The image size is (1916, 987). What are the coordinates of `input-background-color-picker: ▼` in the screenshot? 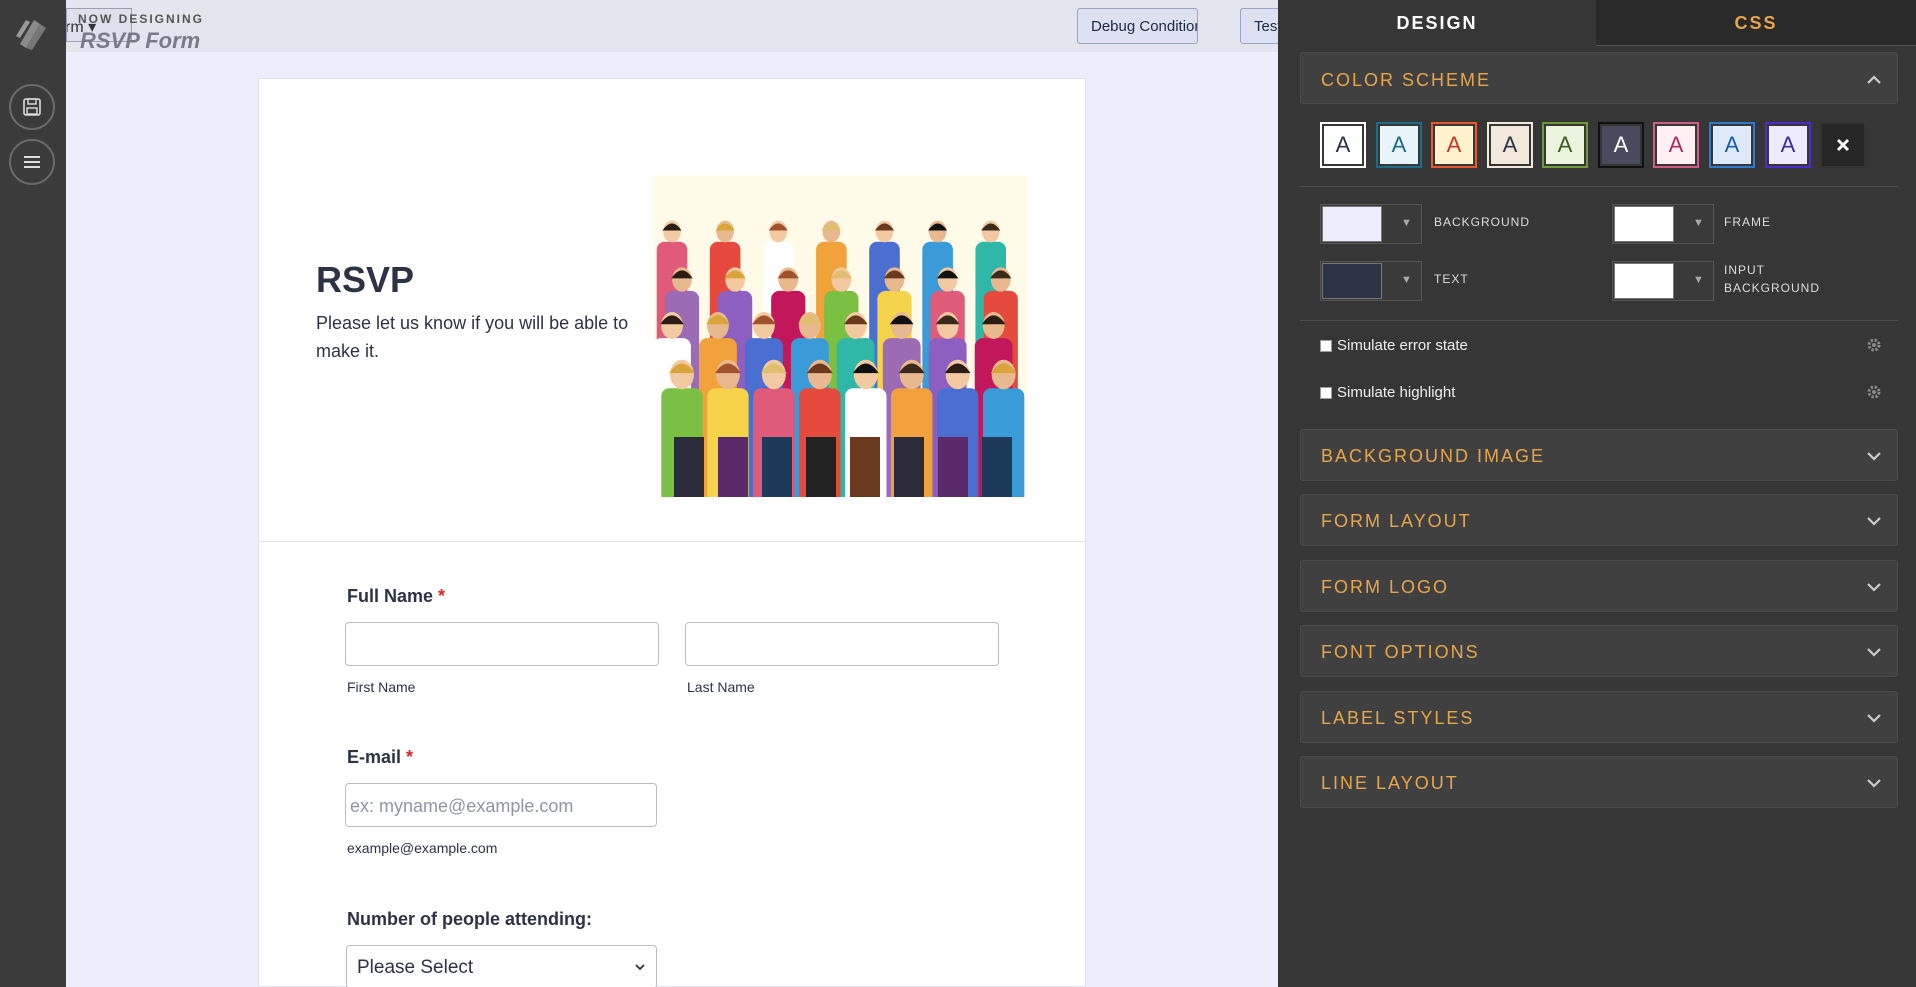 It's located at (1663, 281).